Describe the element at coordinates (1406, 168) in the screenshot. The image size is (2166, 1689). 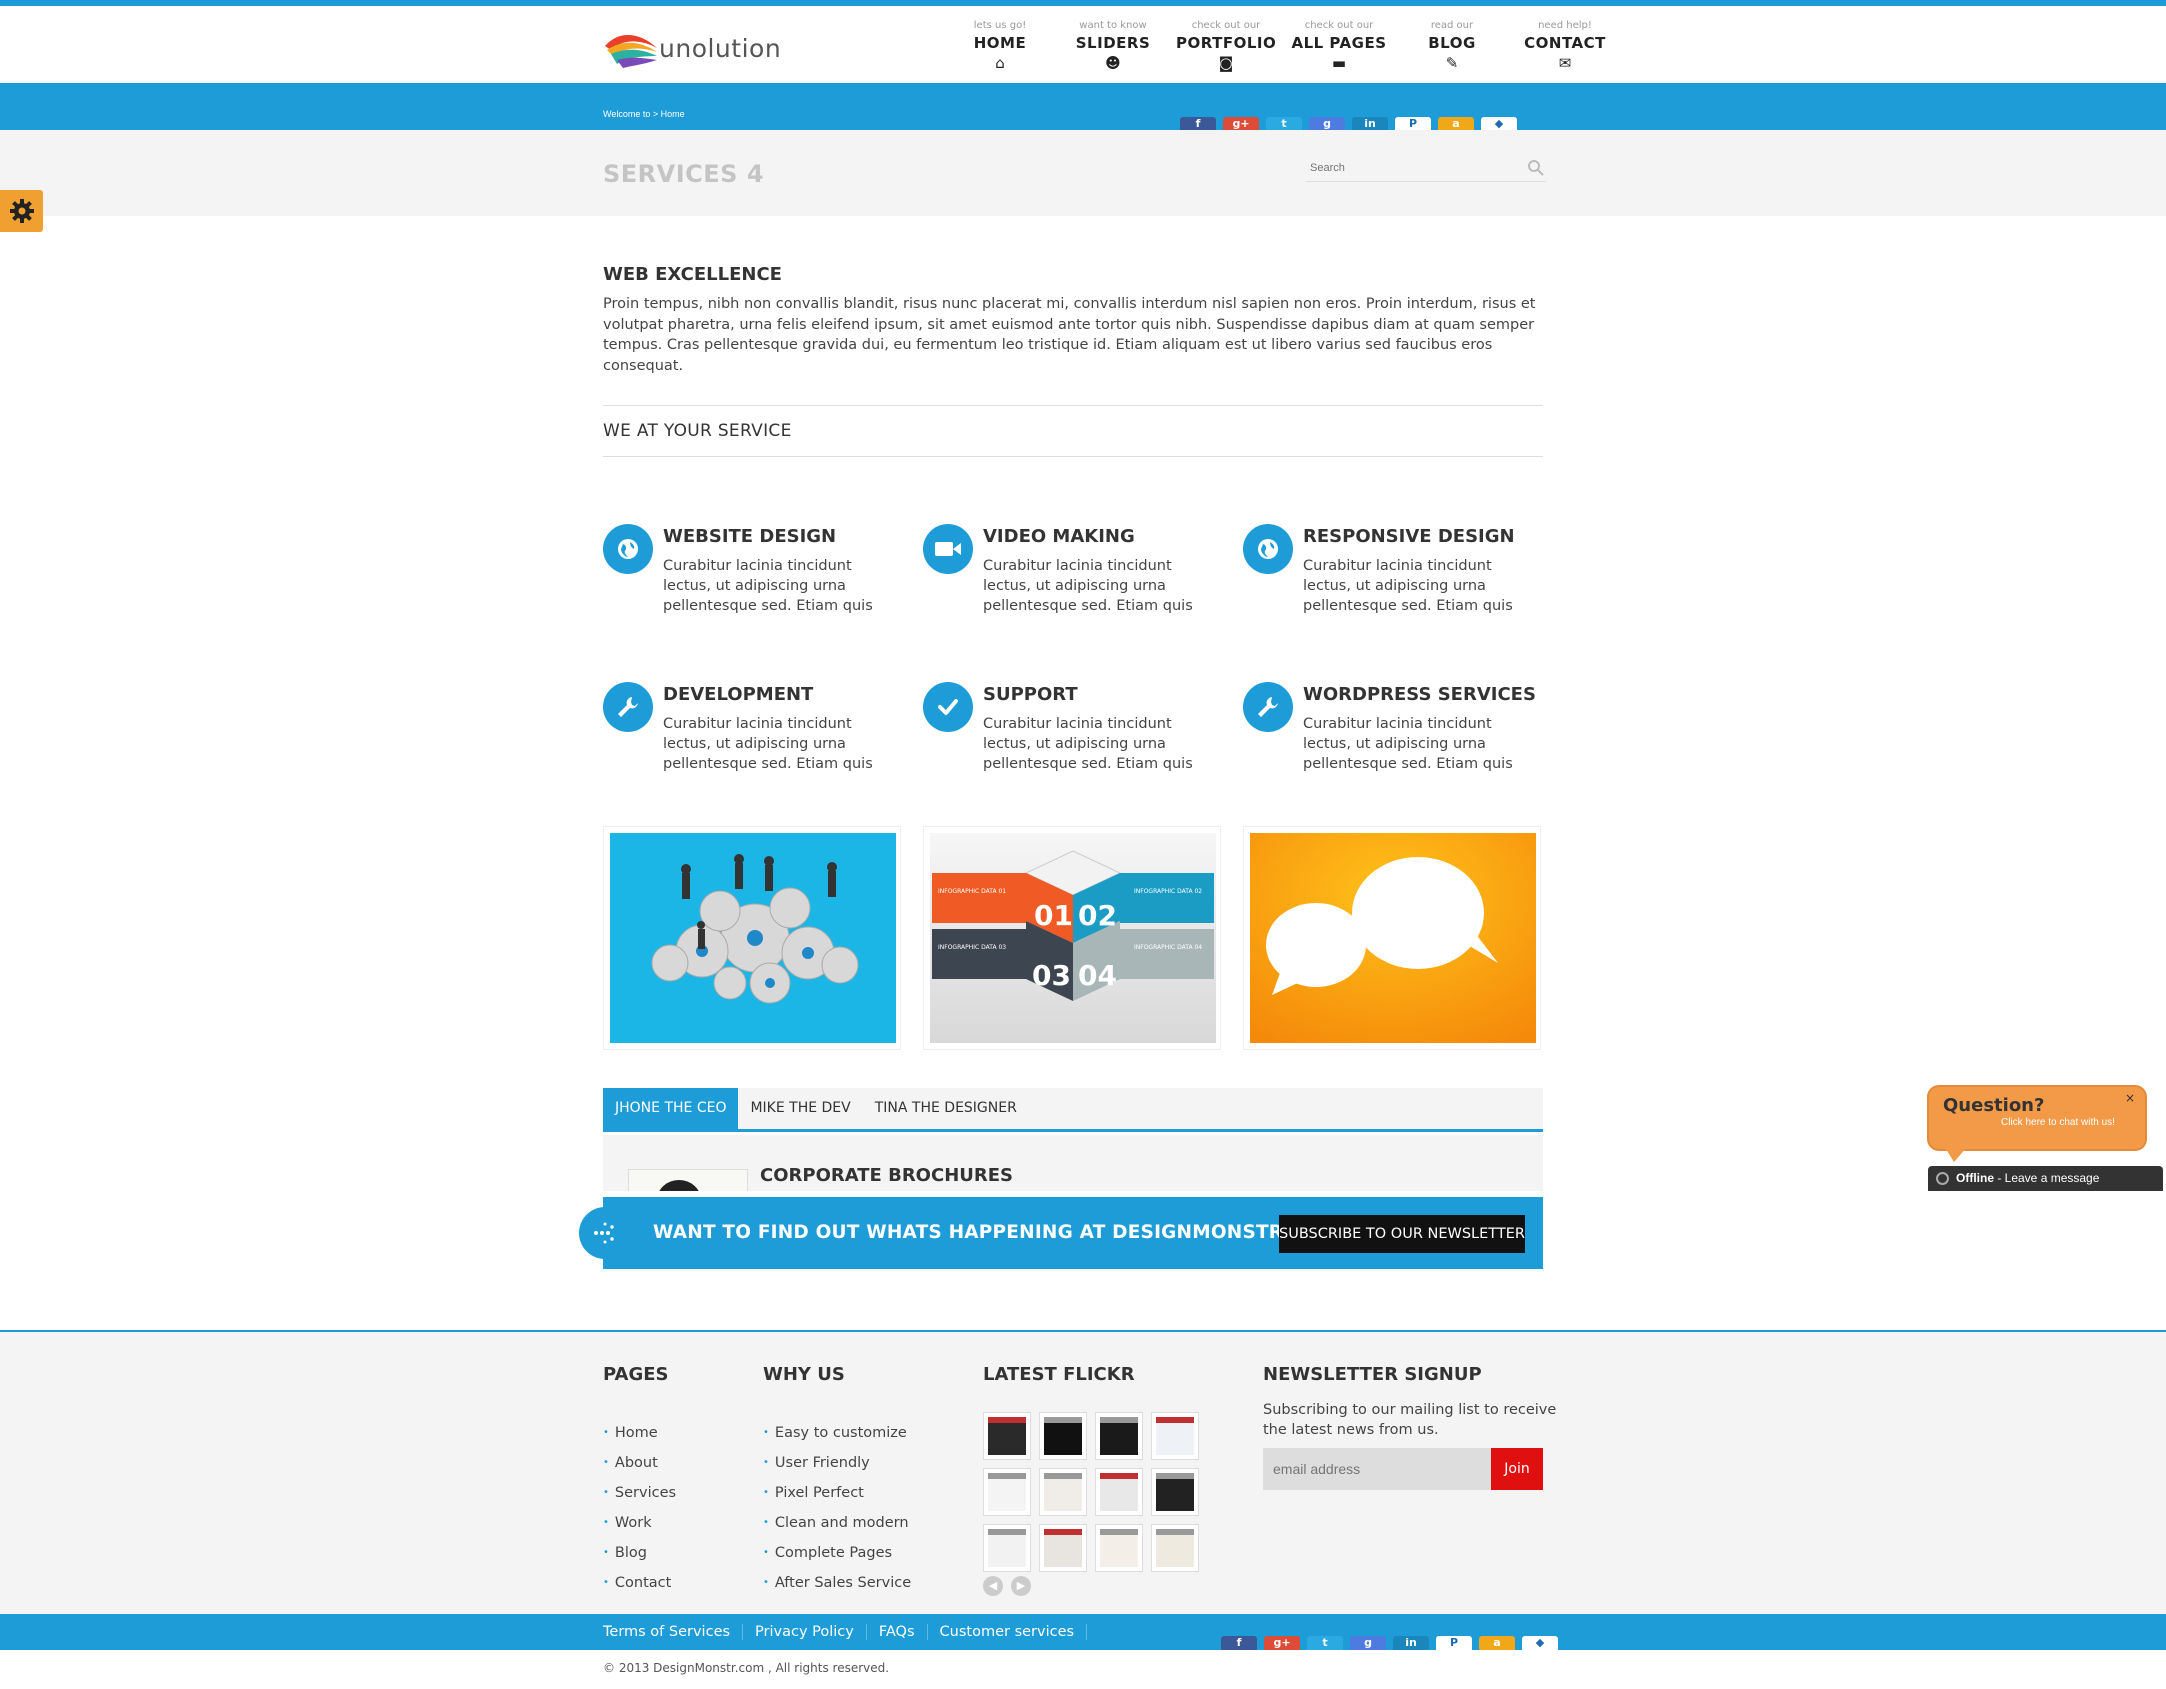
I see `search-input` at that location.